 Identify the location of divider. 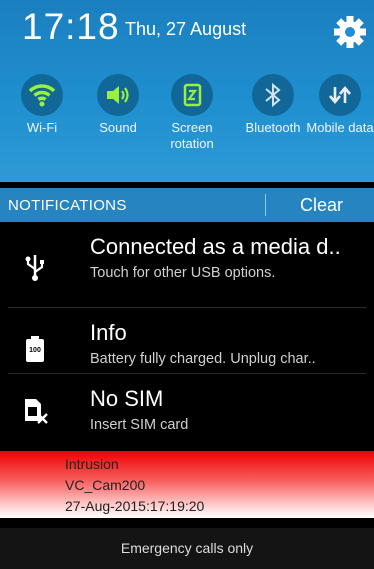
(265, 205).